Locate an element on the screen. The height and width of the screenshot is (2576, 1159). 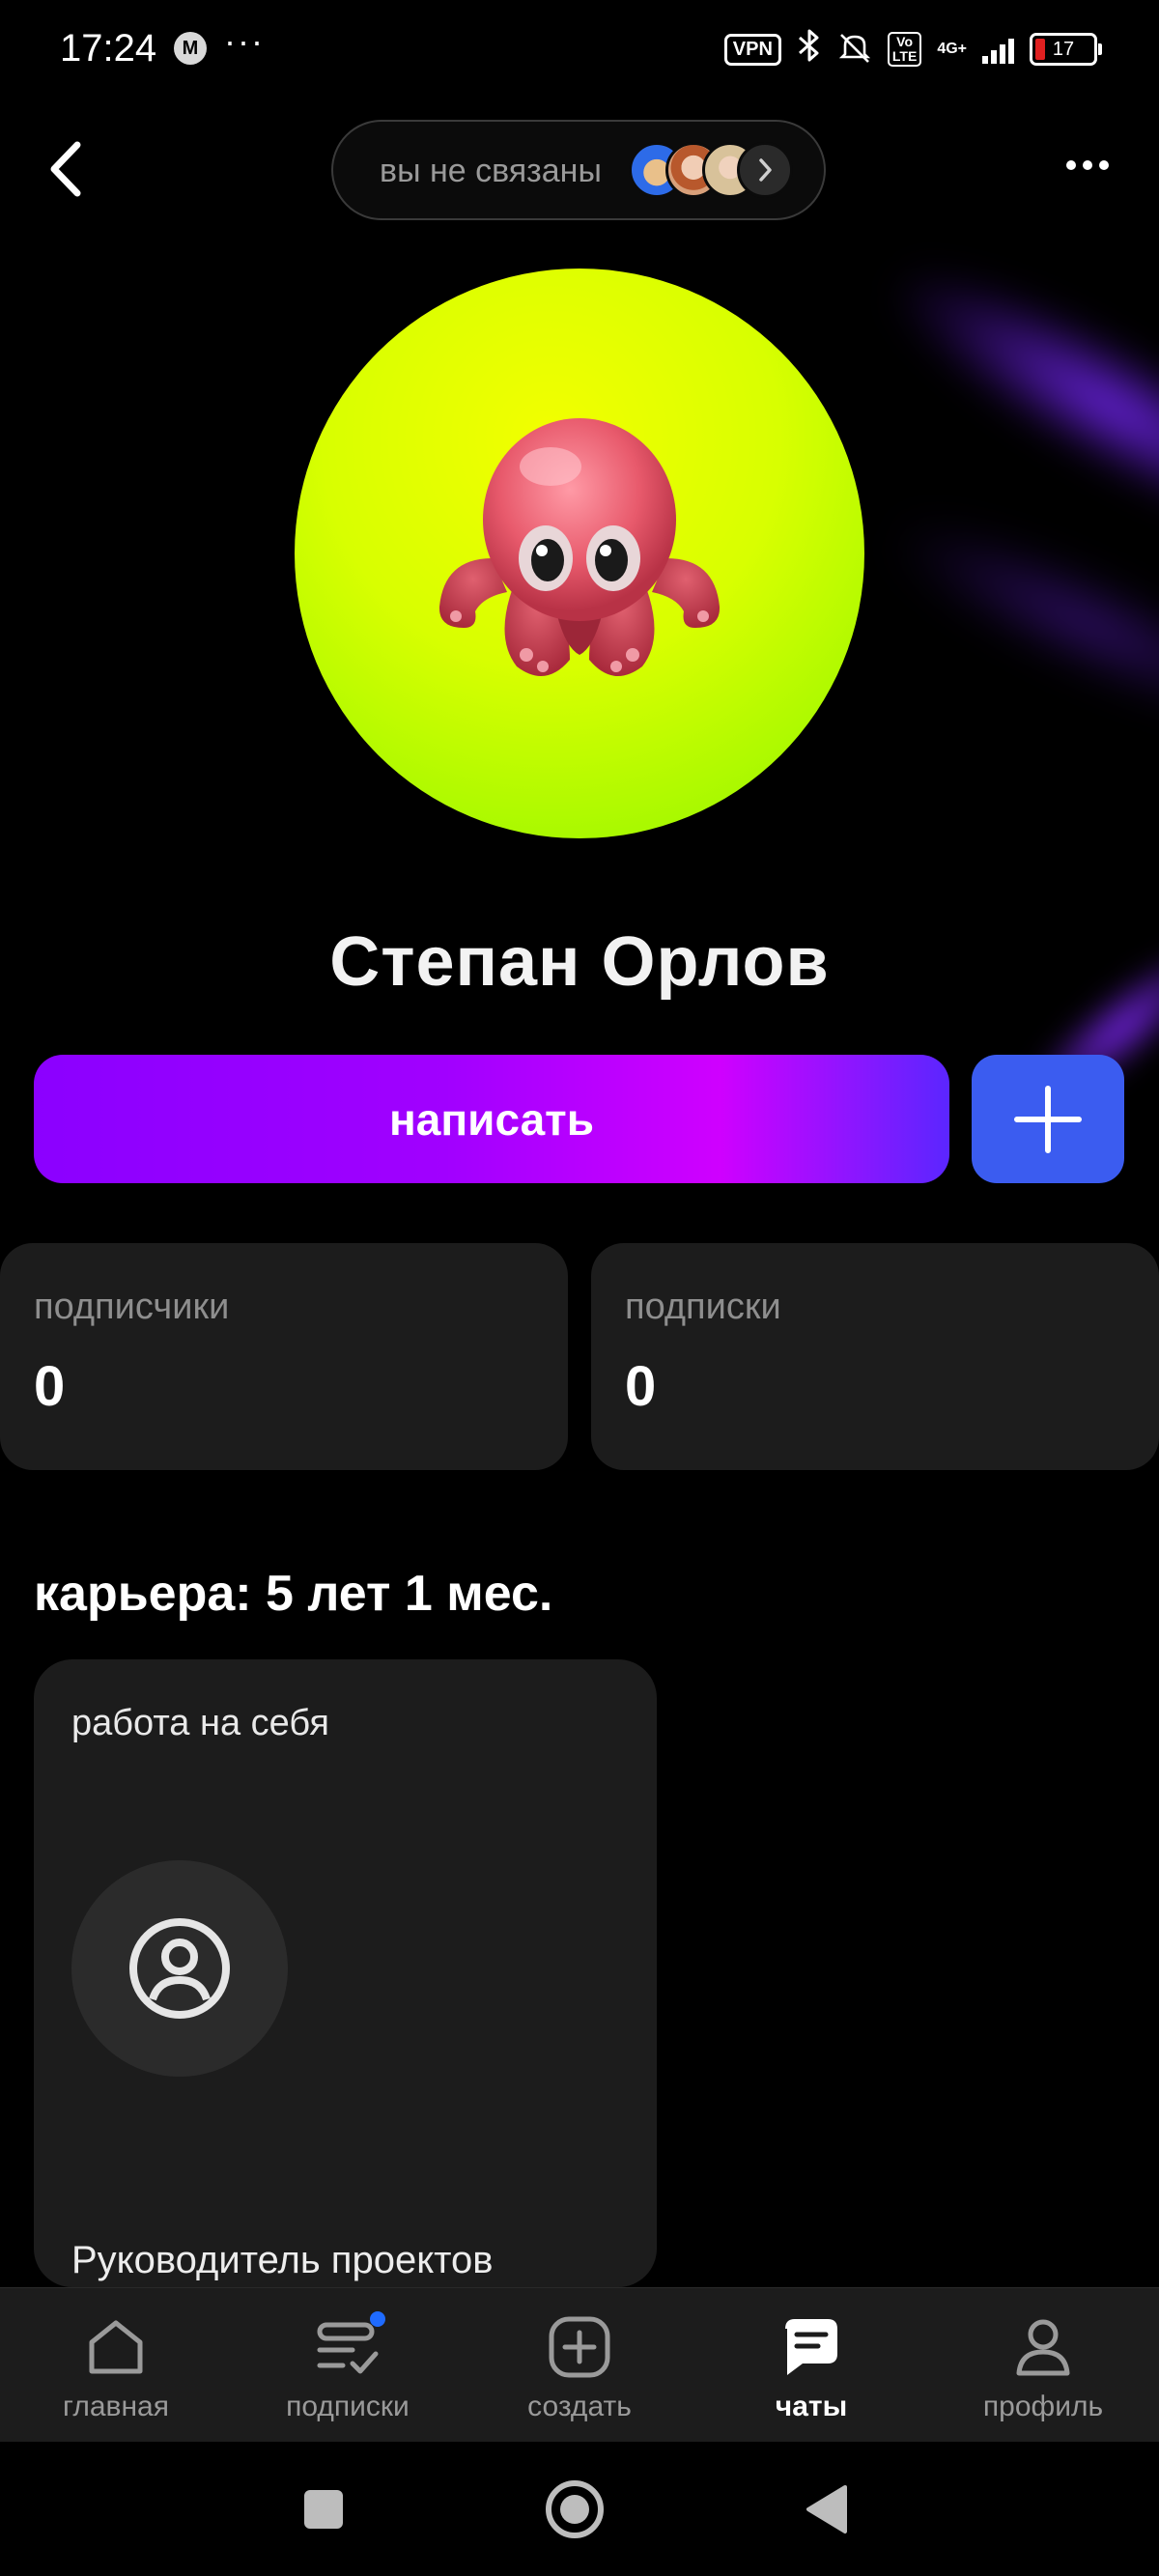
chevron-right-icon is located at coordinates (765, 170).